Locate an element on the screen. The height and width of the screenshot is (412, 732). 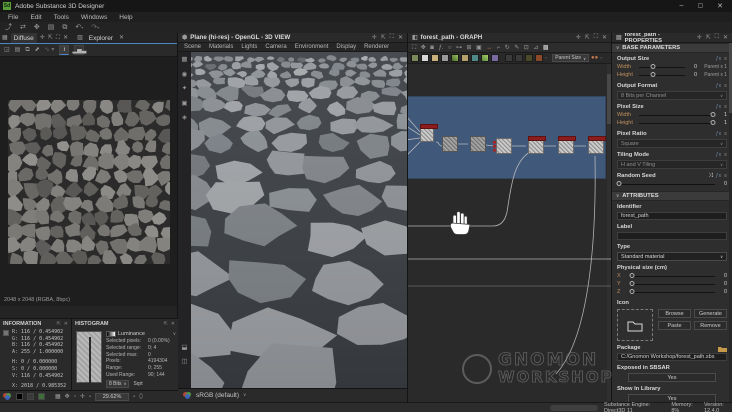
rgb-channels-icon is located at coordinates (7, 396).